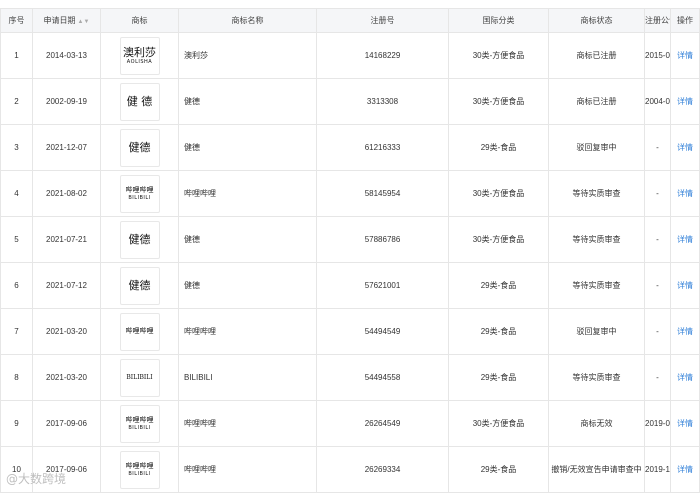 The image size is (700, 496). Describe the element at coordinates (66, 147) in the screenshot. I see `apply-date-cell: 2021-12-07` at that location.